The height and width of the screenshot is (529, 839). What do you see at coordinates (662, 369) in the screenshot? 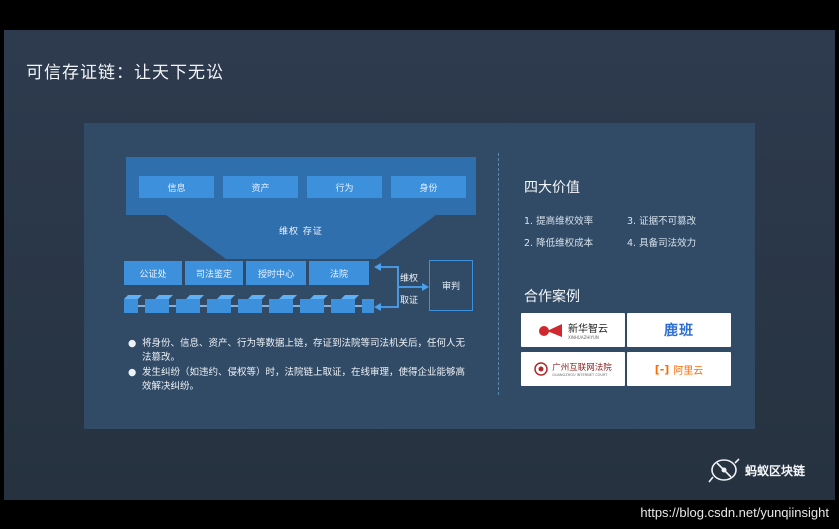
I see `aliyun-logo-icon: [-]` at bounding box center [662, 369].